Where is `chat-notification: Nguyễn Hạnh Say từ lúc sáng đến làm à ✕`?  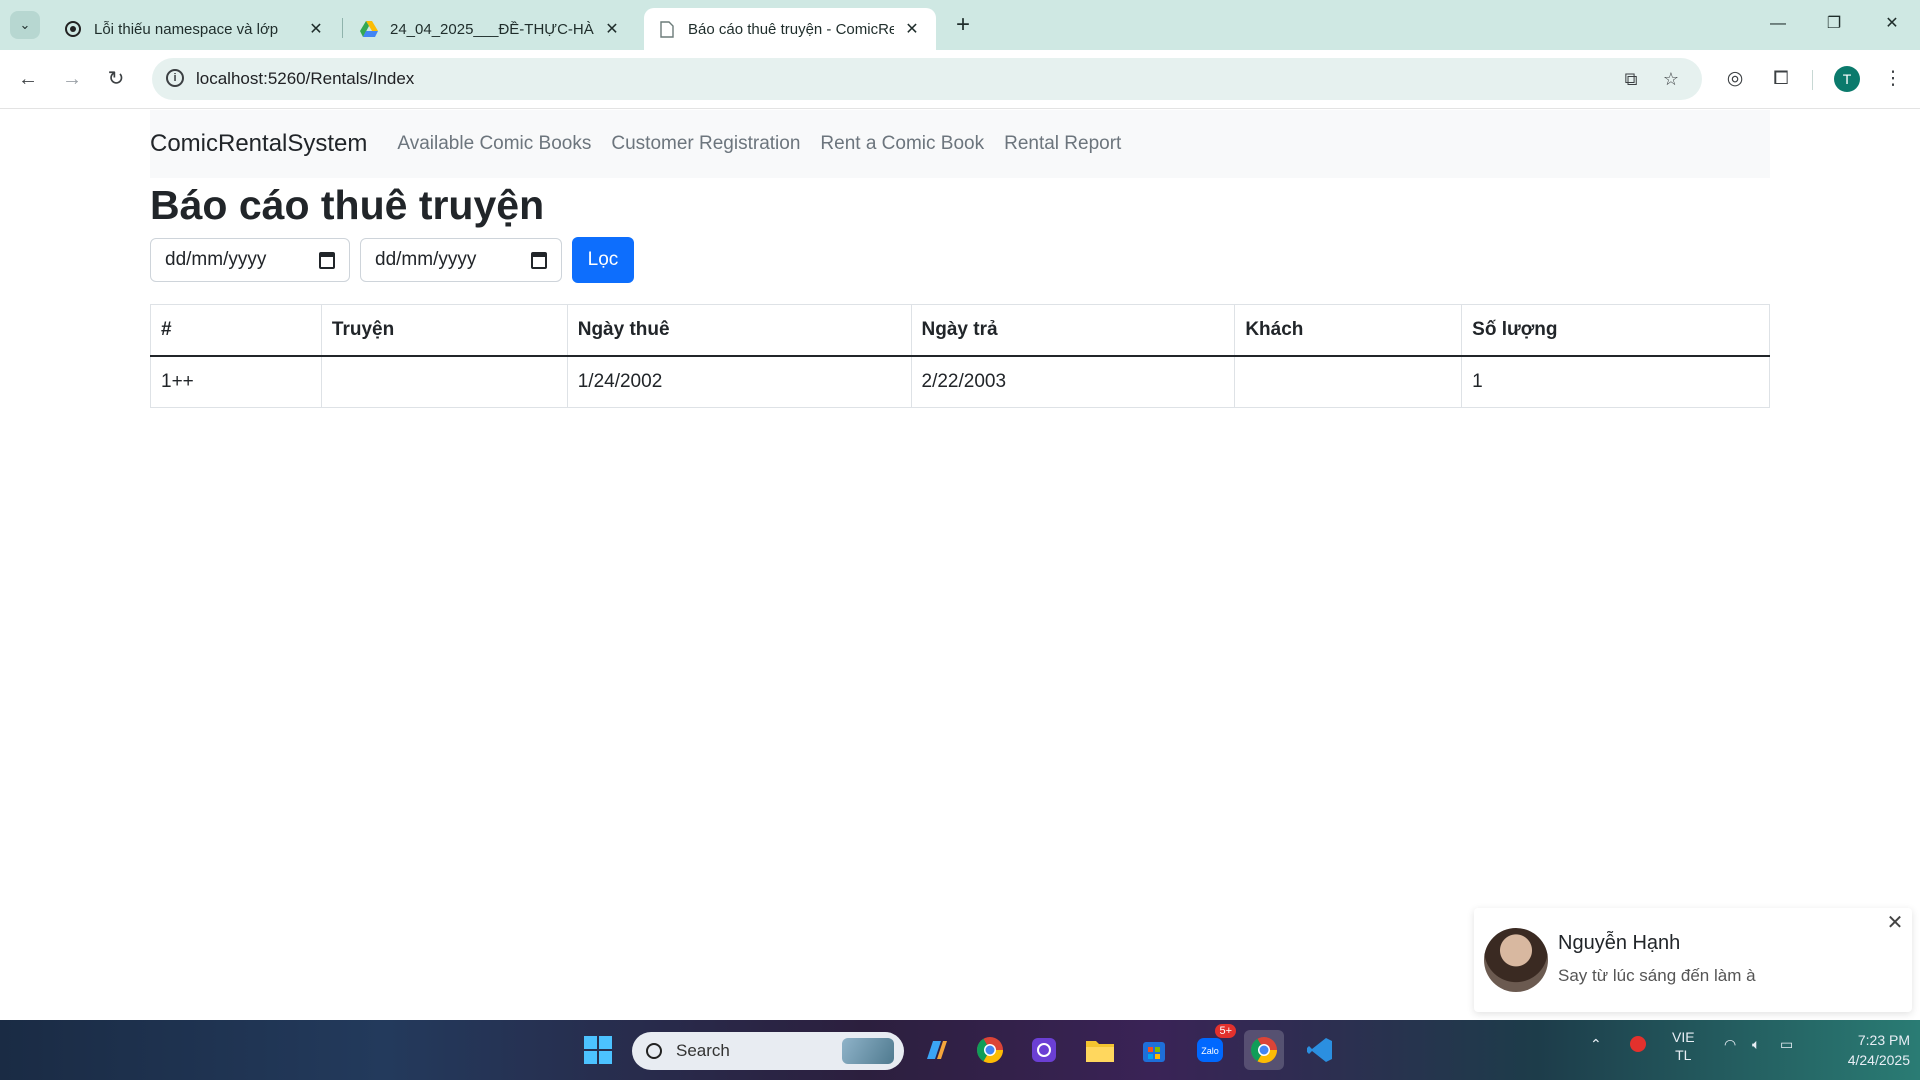 chat-notification: Nguyễn Hạnh Say từ lúc sáng đến làm à ✕ is located at coordinates (1693, 960).